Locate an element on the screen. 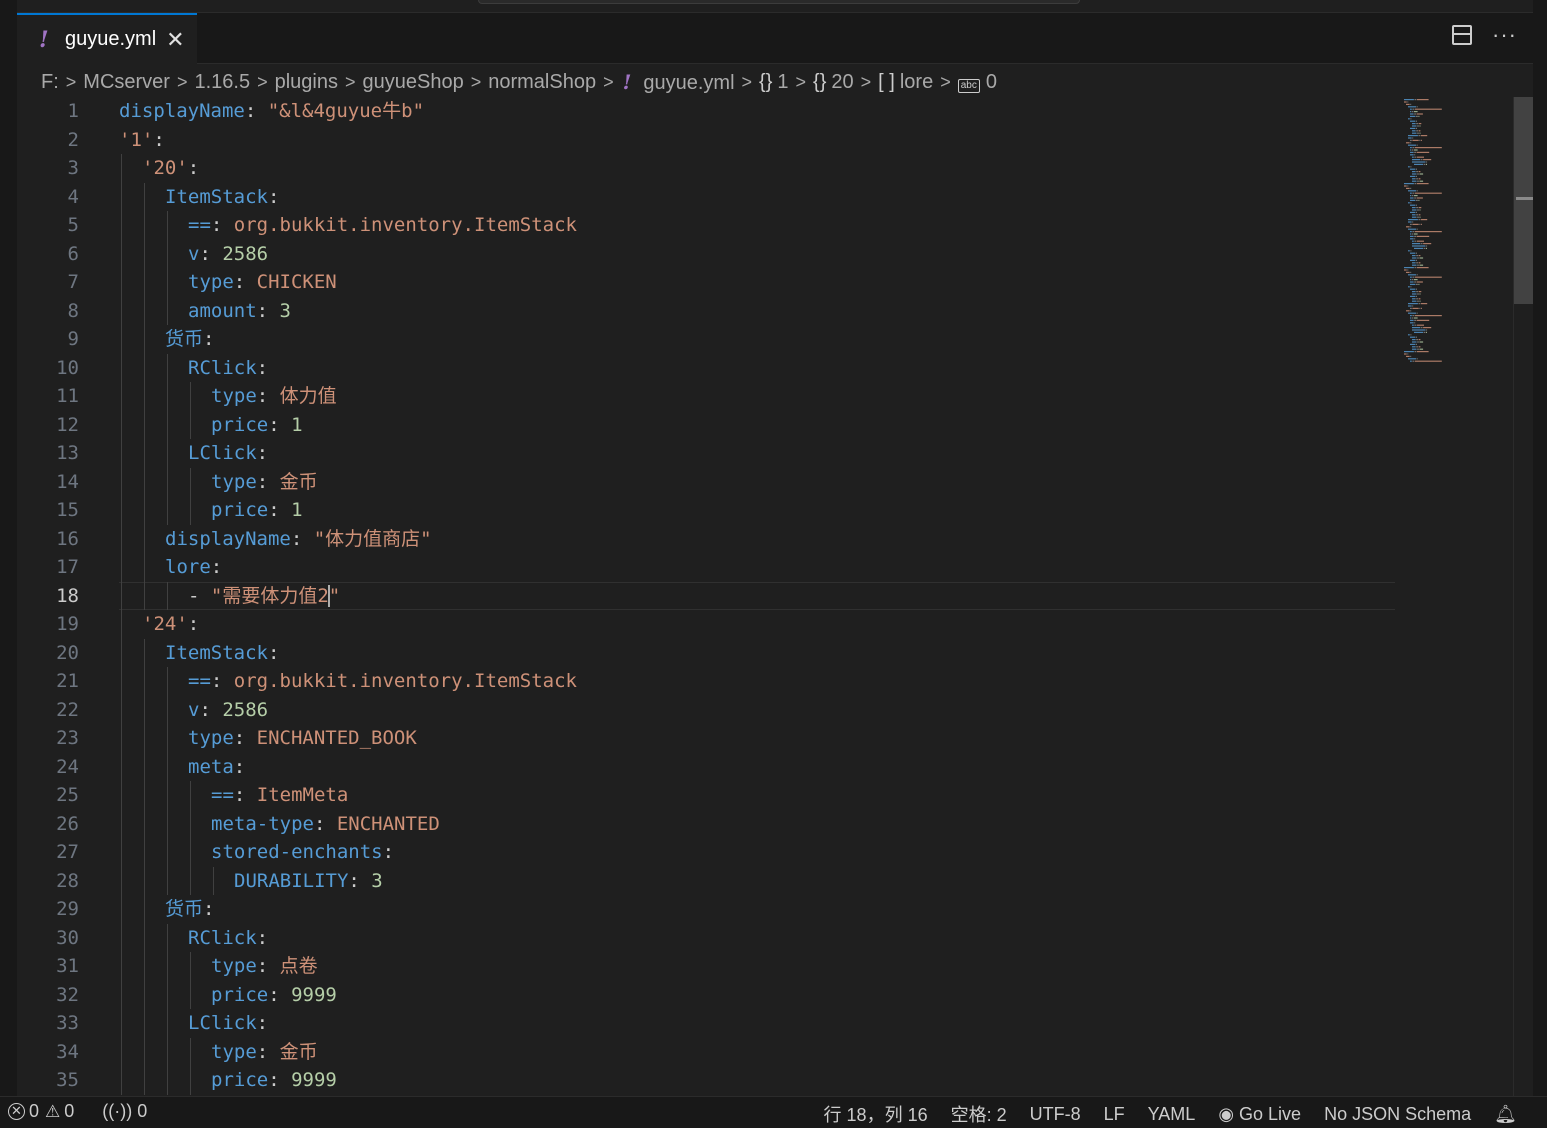 Image resolution: width=1547 pixels, height=1128 pixels. breadcrumb-array-lore: [ ] lore is located at coordinates (905, 82).